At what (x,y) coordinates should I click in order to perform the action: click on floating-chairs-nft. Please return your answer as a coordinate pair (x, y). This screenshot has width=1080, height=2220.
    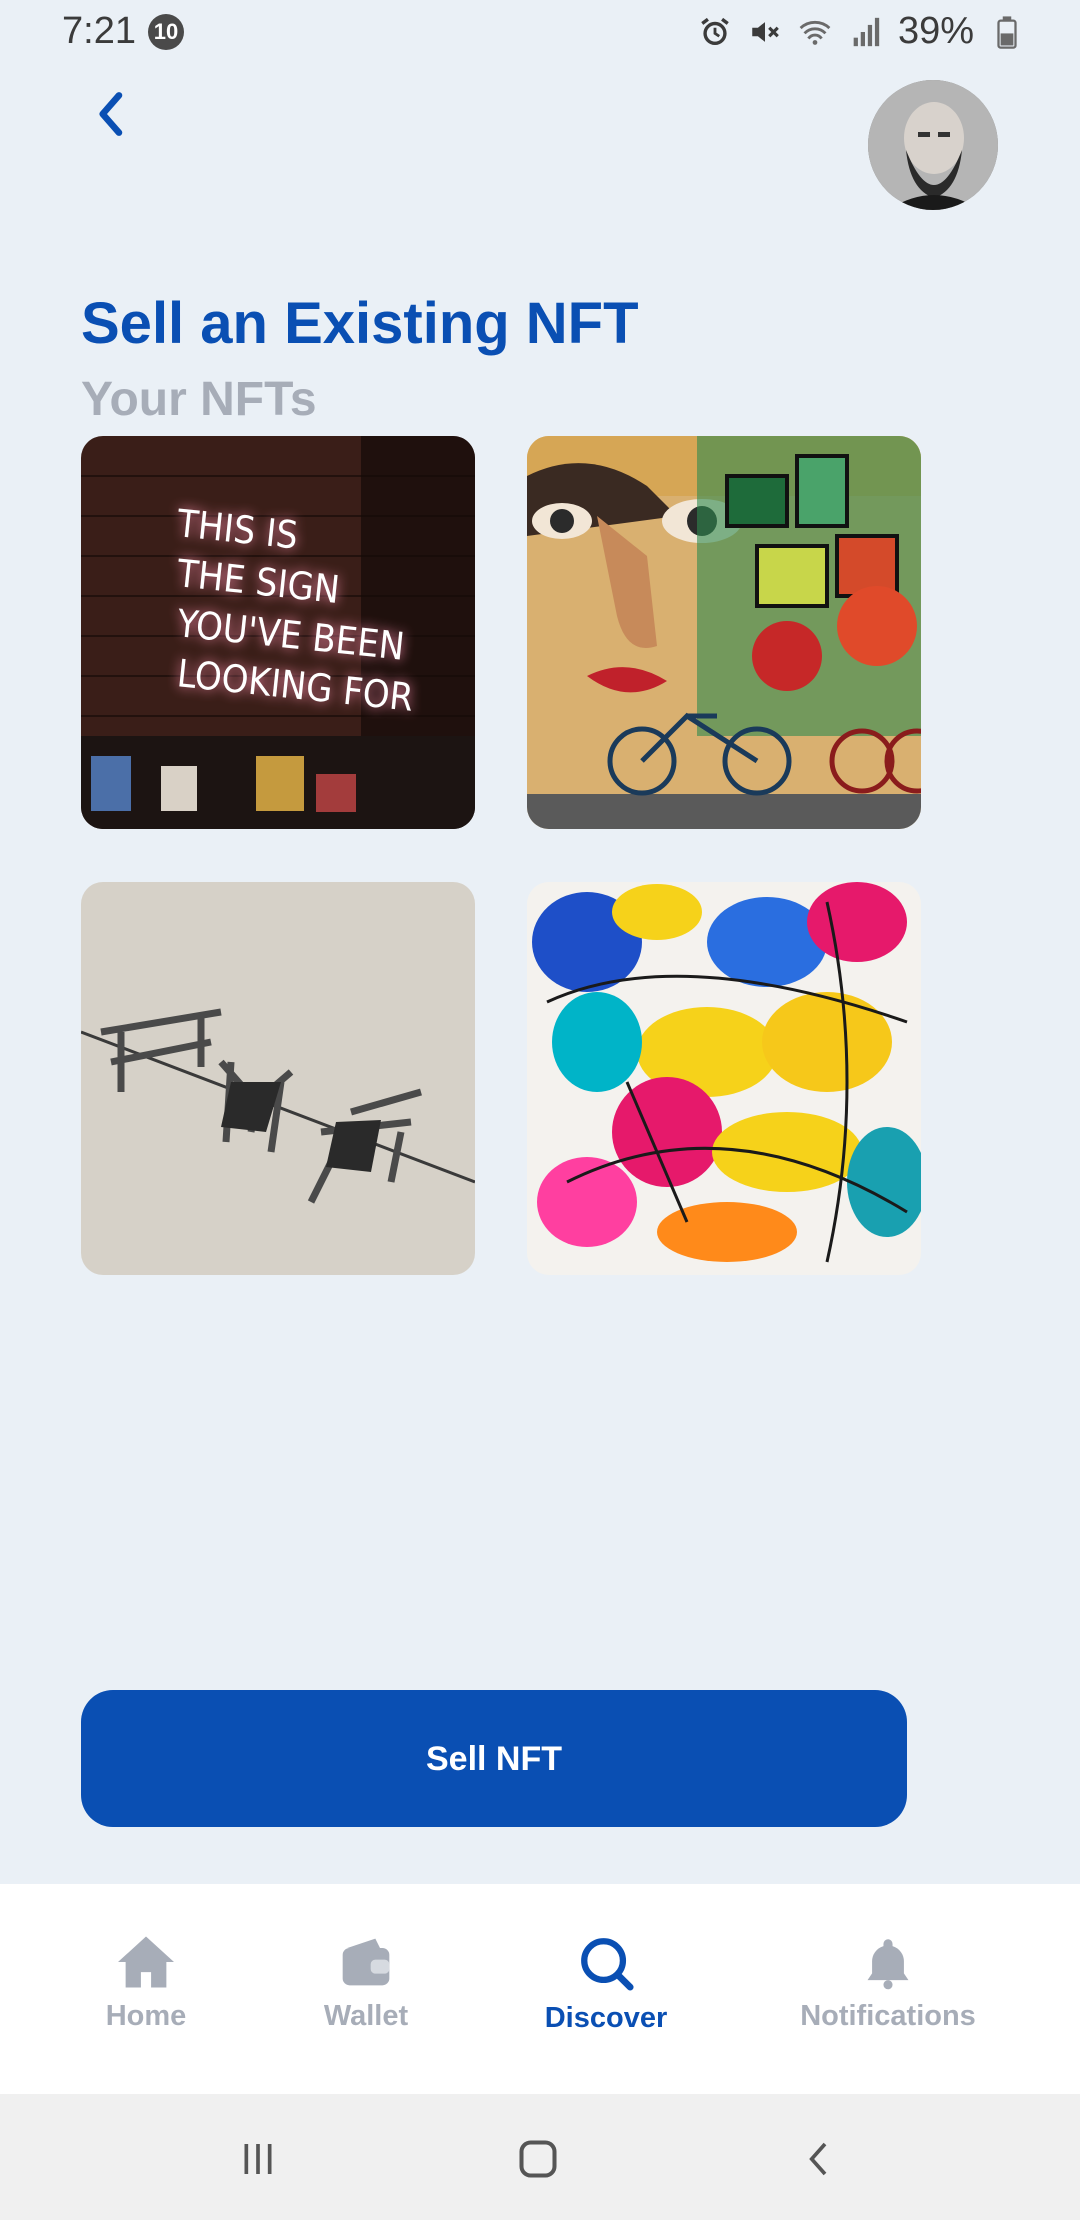
    Looking at the image, I should click on (278, 1078).